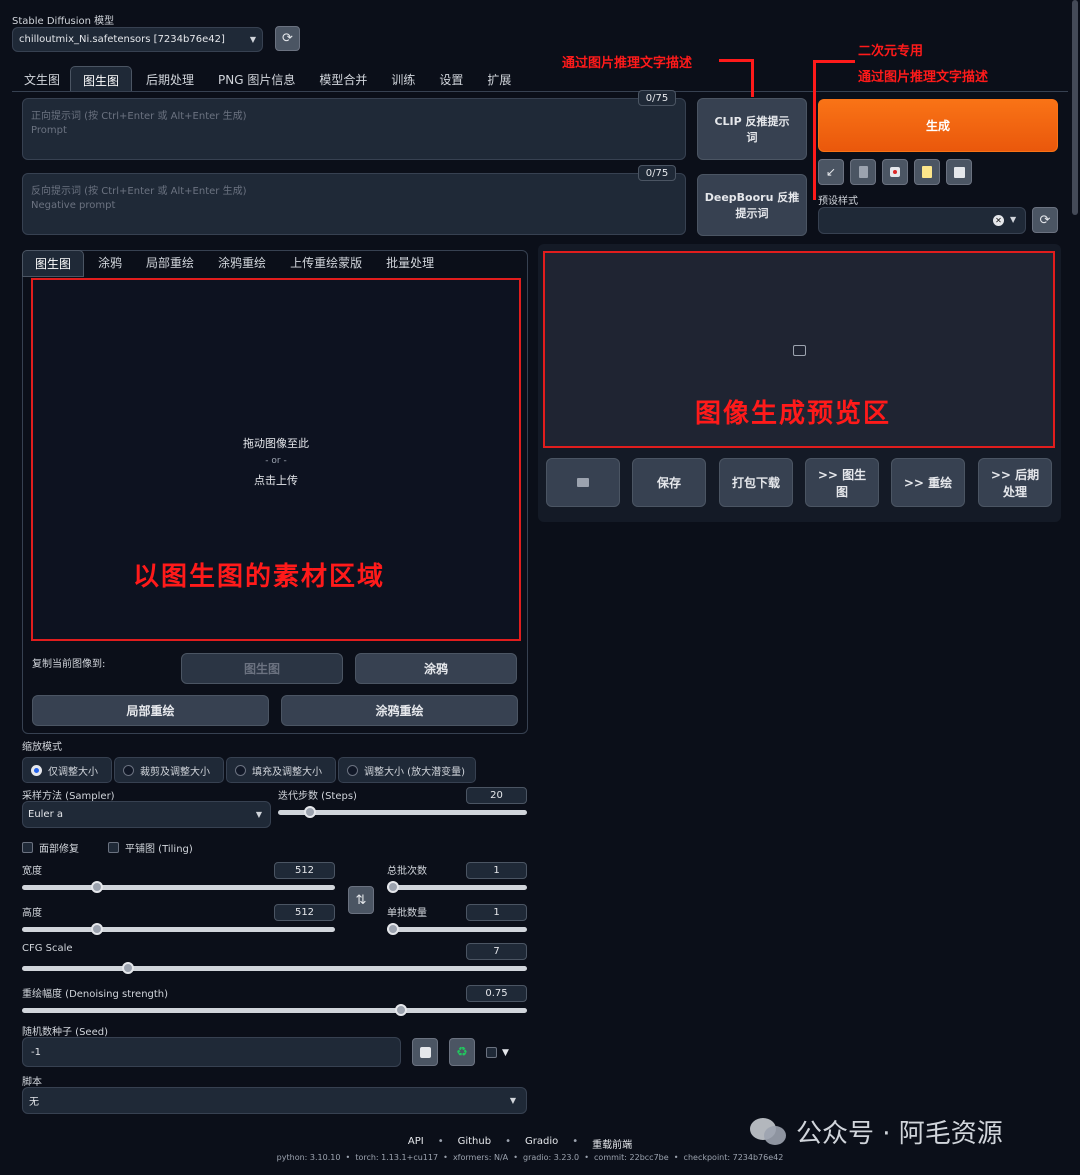 The image size is (1080, 1175). Describe the element at coordinates (42, 79) in the screenshot. I see `tab-txt2img: 文生图` at that location.